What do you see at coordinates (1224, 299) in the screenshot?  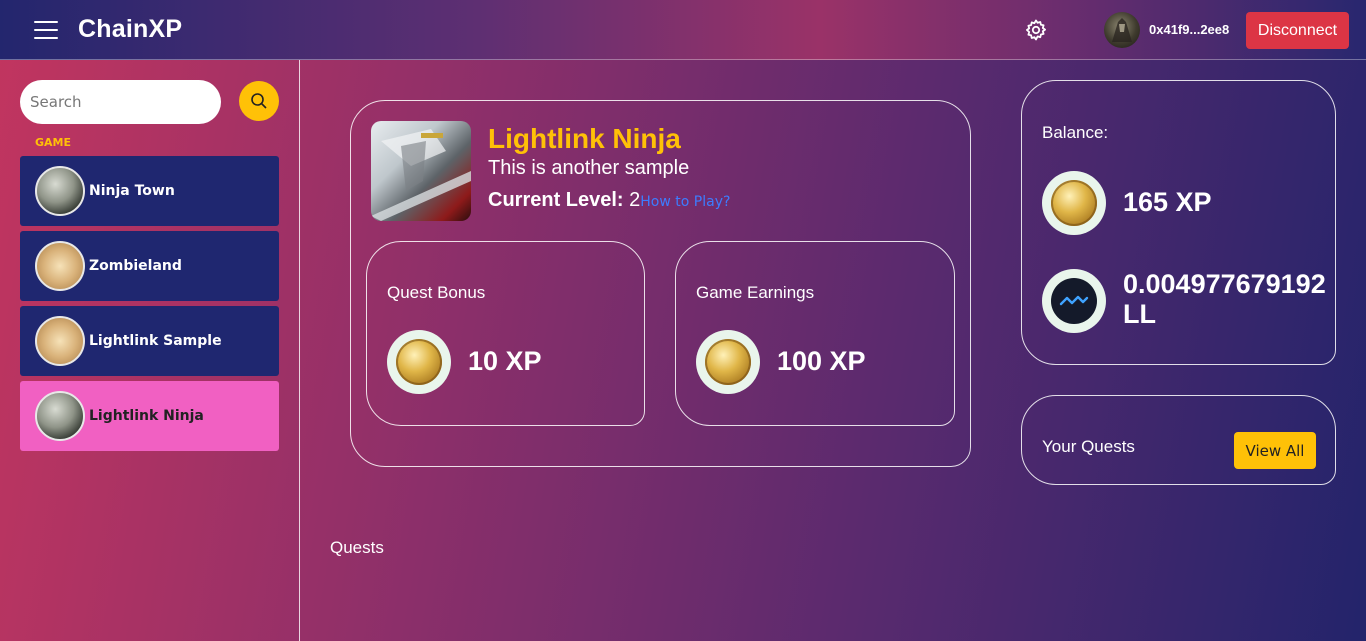 I see `balance-ll: 0.004977679192 LL` at bounding box center [1224, 299].